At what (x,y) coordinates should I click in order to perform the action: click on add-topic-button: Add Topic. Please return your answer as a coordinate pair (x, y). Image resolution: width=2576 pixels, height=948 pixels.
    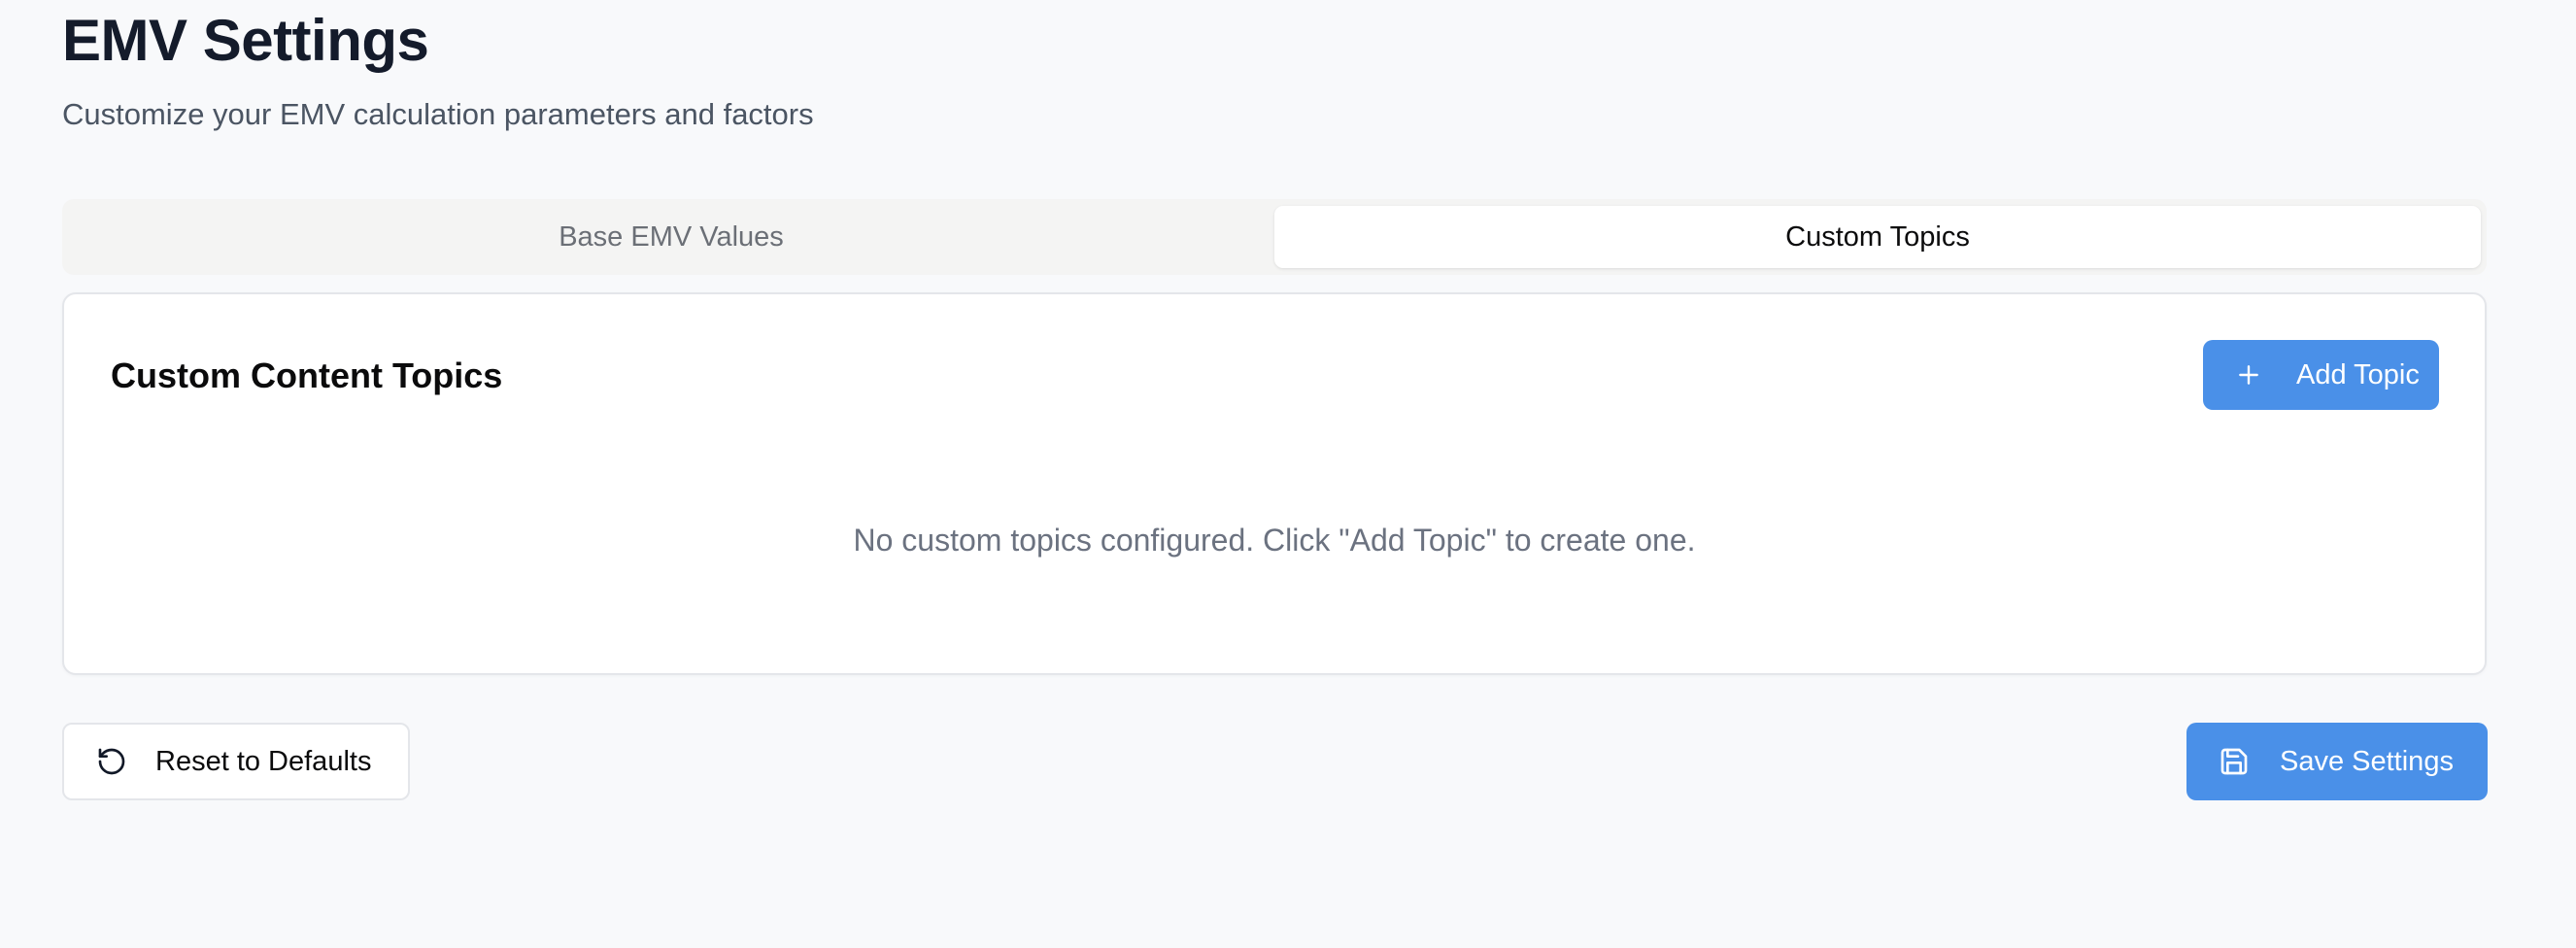
    Looking at the image, I should click on (2321, 375).